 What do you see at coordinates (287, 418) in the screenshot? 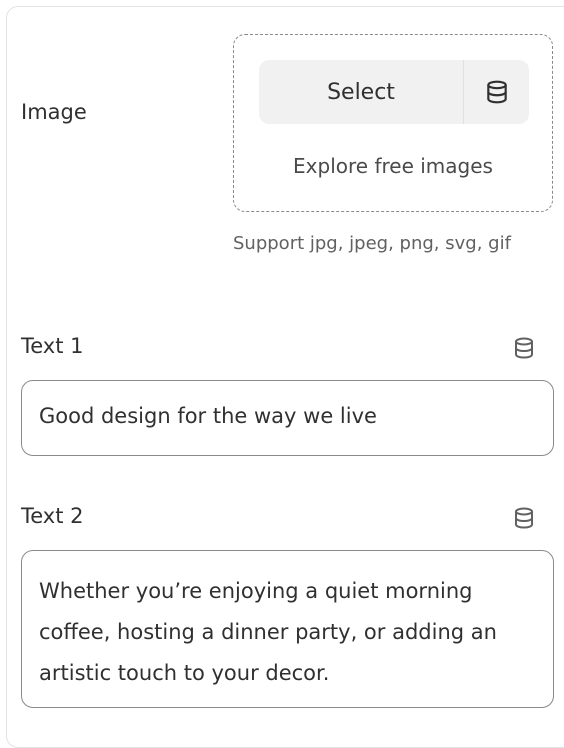
I see `text1-input: Good design for the way we live` at bounding box center [287, 418].